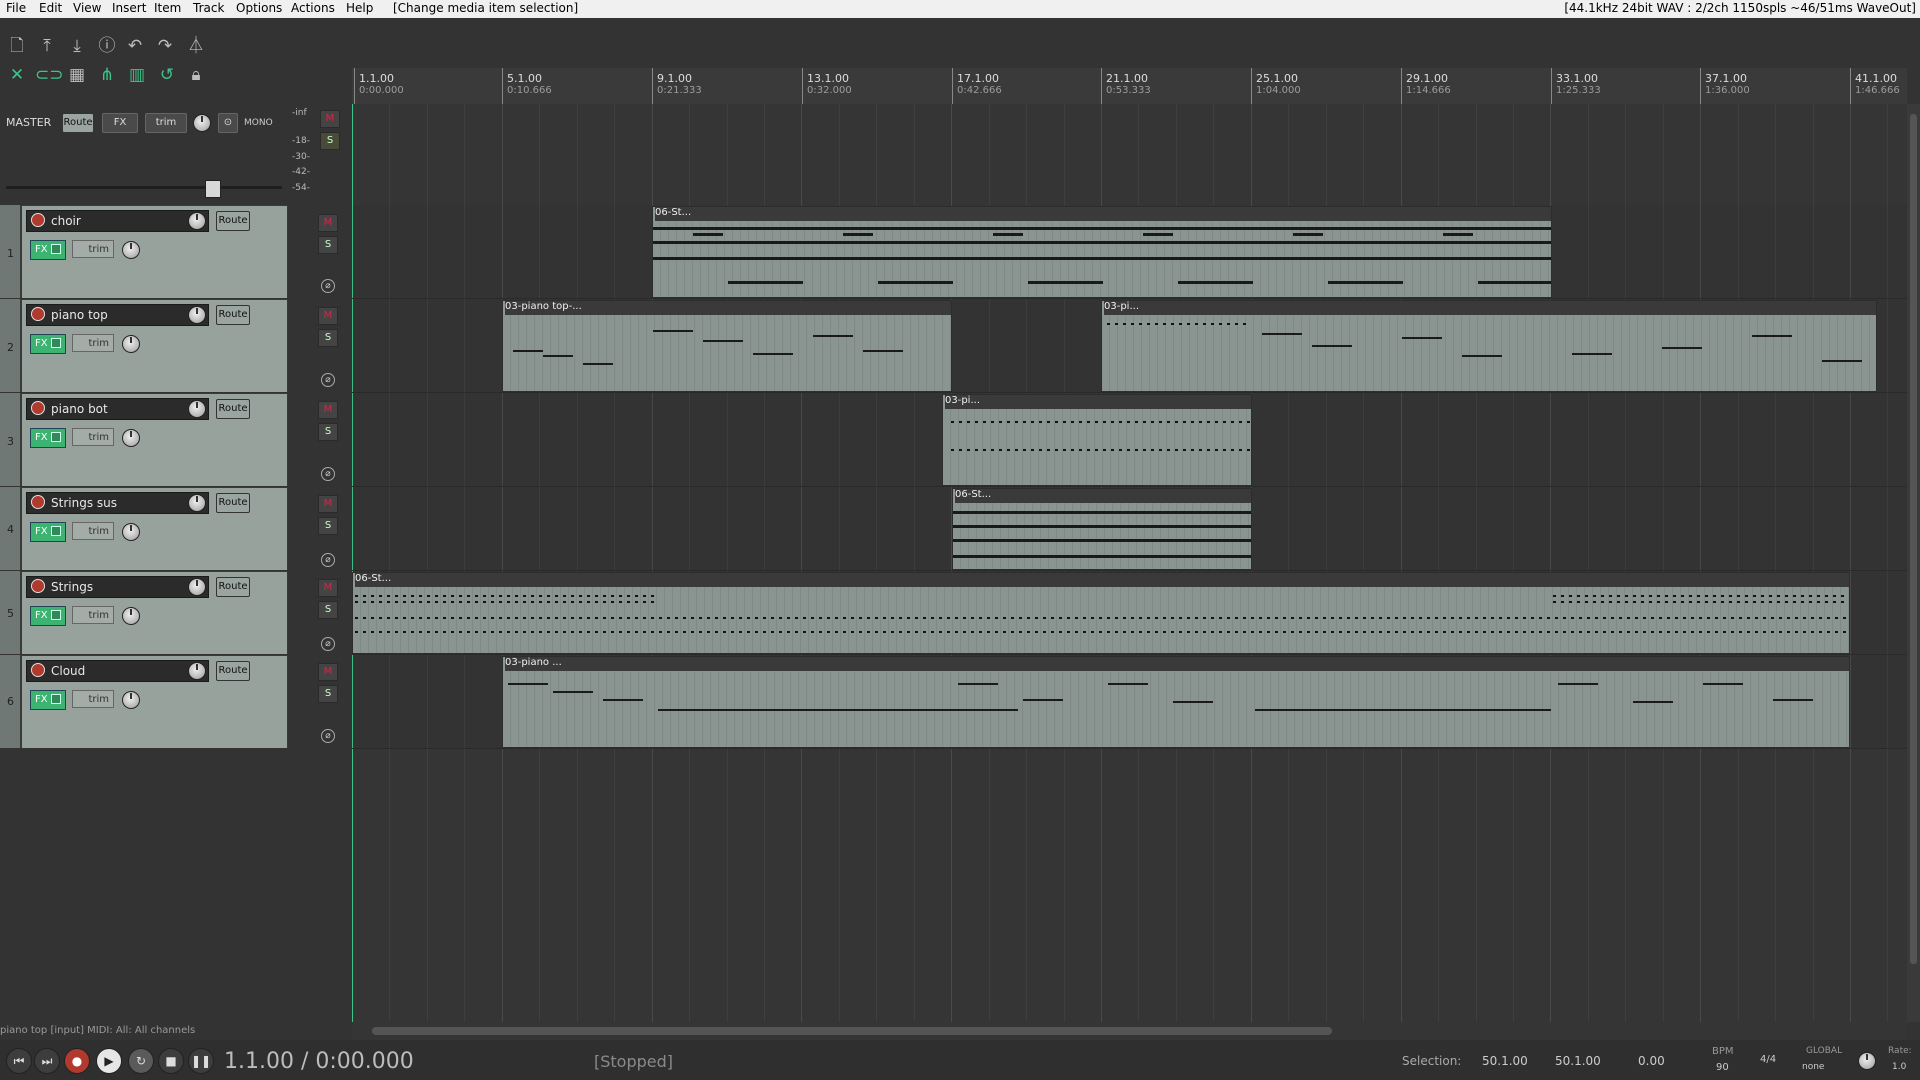 Image resolution: width=1920 pixels, height=1080 pixels. What do you see at coordinates (196, 75) in the screenshot?
I see `lock-icon: 🔒︎` at bounding box center [196, 75].